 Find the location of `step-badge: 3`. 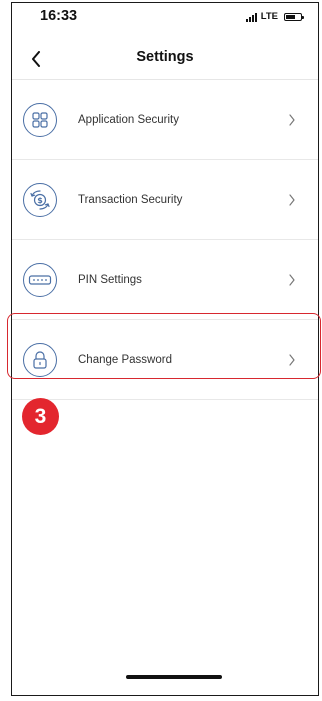

step-badge: 3 is located at coordinates (40, 416).